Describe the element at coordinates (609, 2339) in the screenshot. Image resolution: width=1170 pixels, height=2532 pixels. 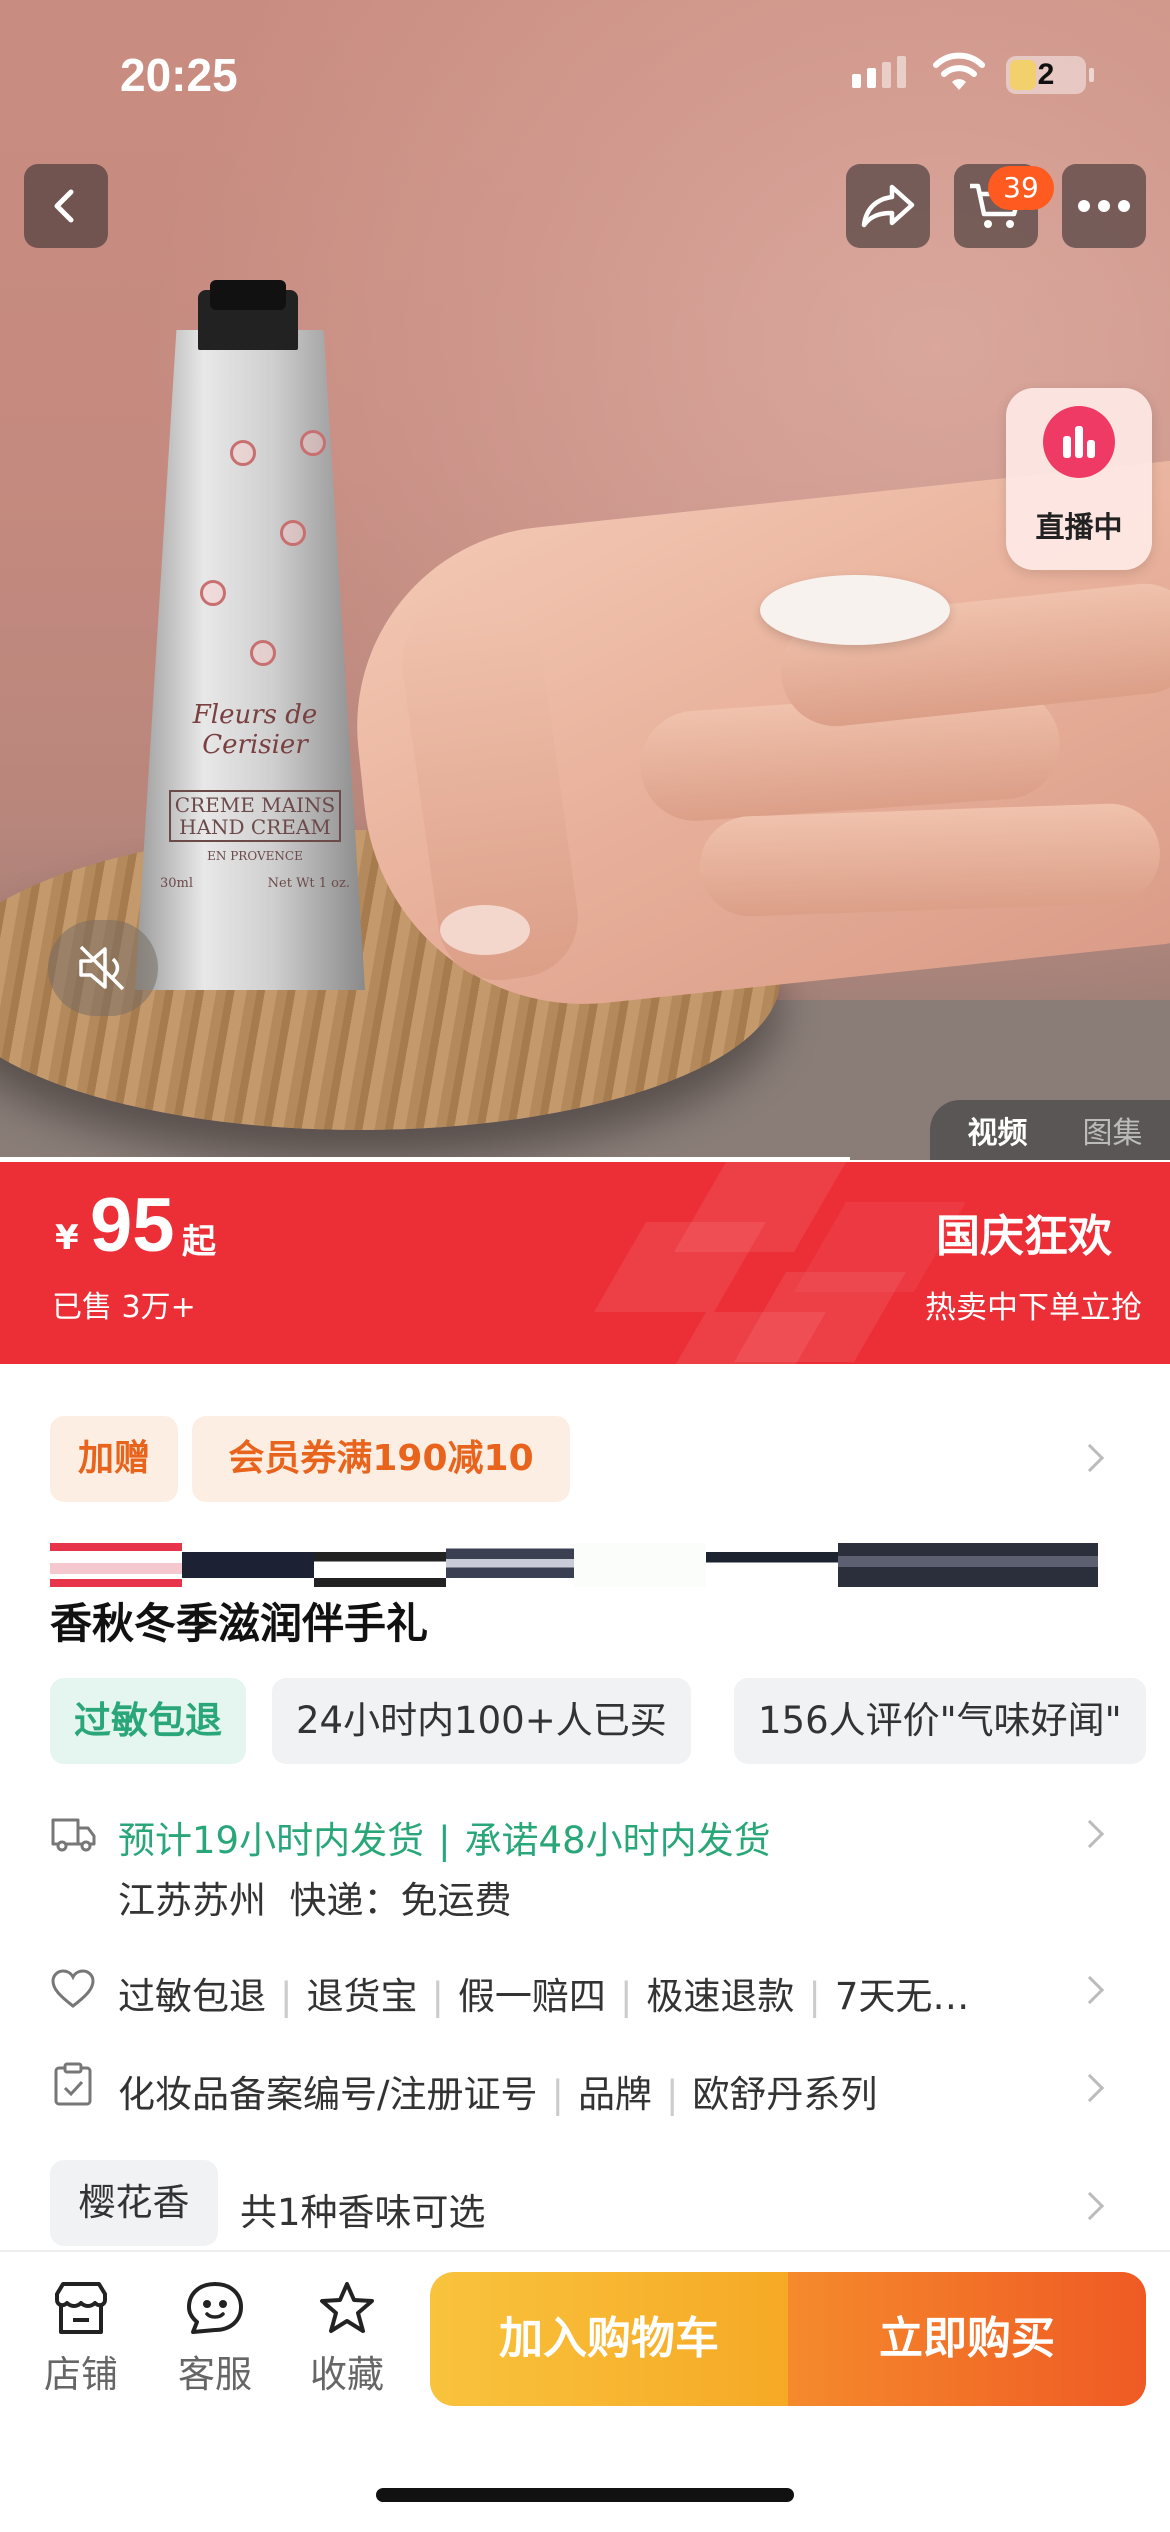
I see `add-to-cart-button: 加入购物车` at that location.